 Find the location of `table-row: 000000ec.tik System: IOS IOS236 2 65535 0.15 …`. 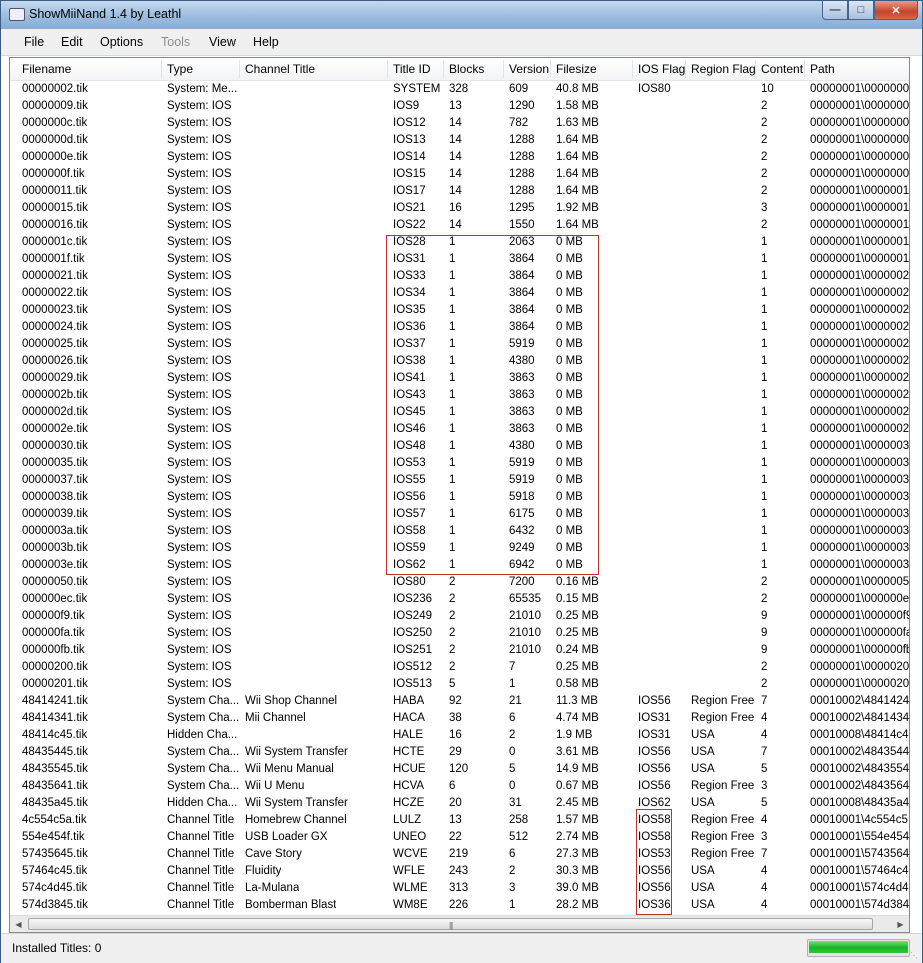

table-row: 000000ec.tik System: IOS IOS236 2 65535 0.15 … is located at coordinates (459, 599).